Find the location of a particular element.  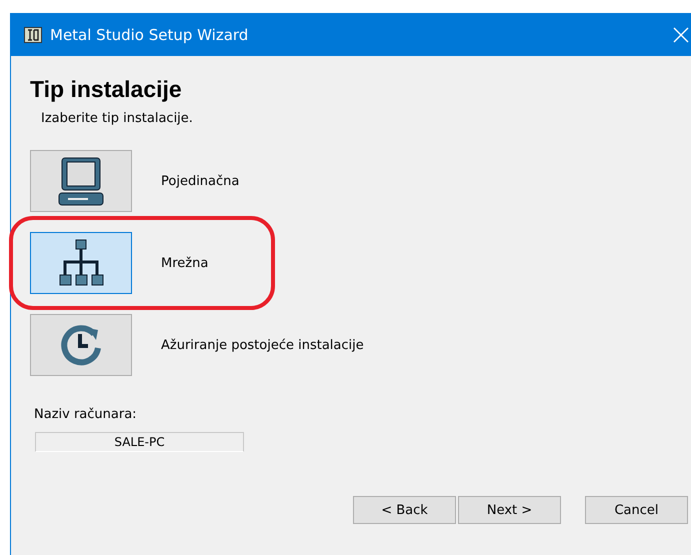

wizard-button: Cancel is located at coordinates (636, 510).